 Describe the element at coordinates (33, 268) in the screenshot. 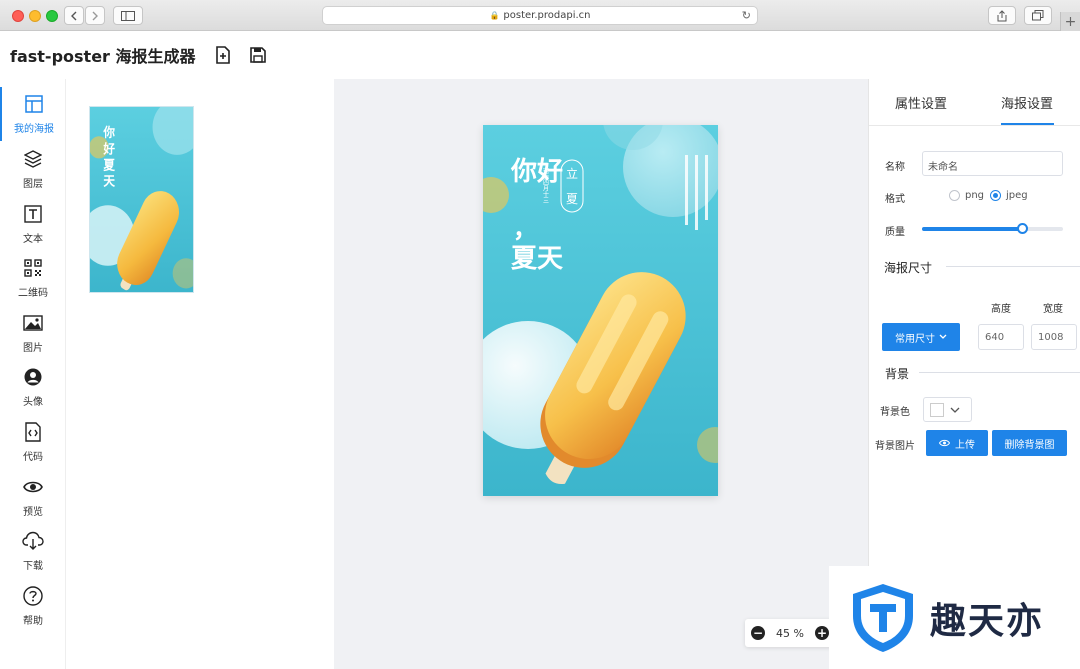

I see `qrcode-icon` at that location.